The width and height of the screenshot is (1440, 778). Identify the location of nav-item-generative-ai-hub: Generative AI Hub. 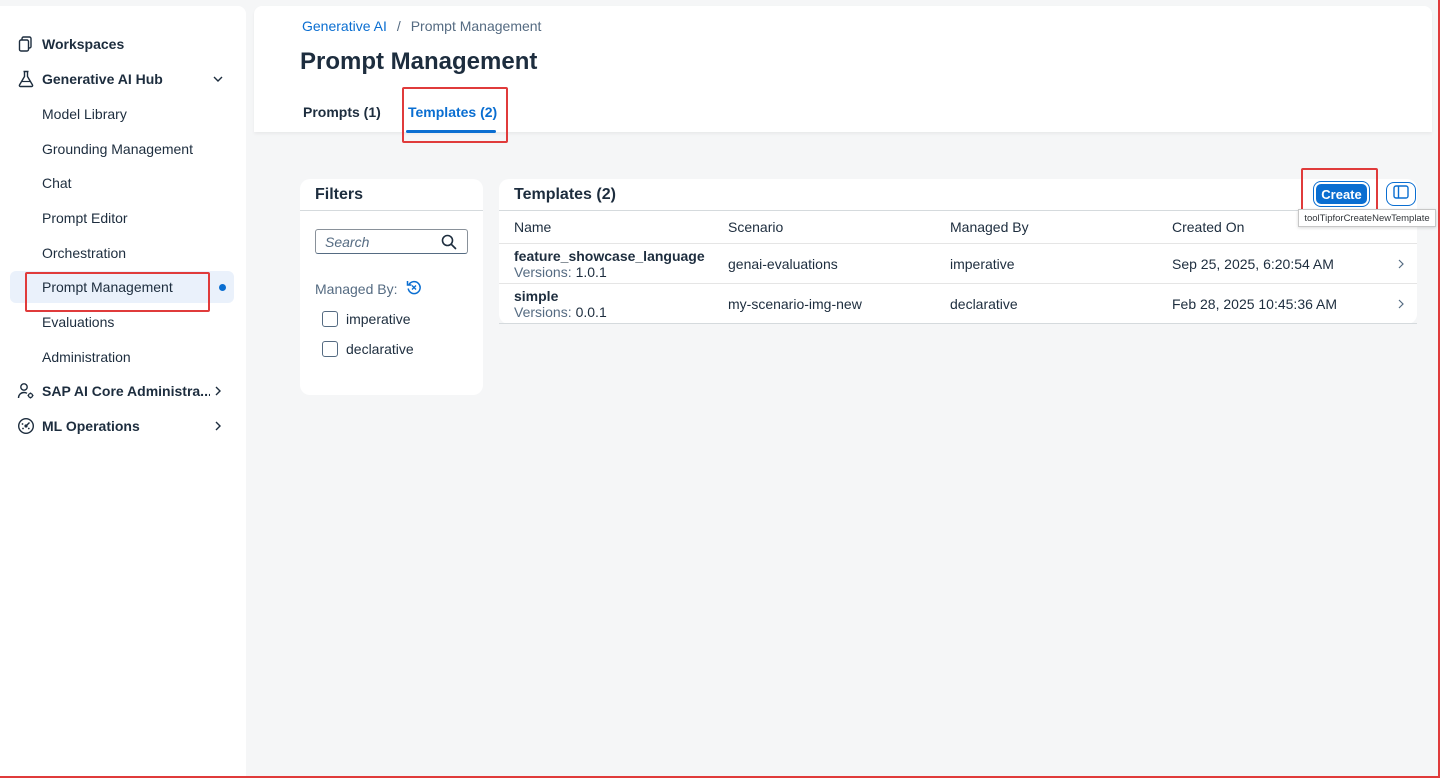
(122, 79).